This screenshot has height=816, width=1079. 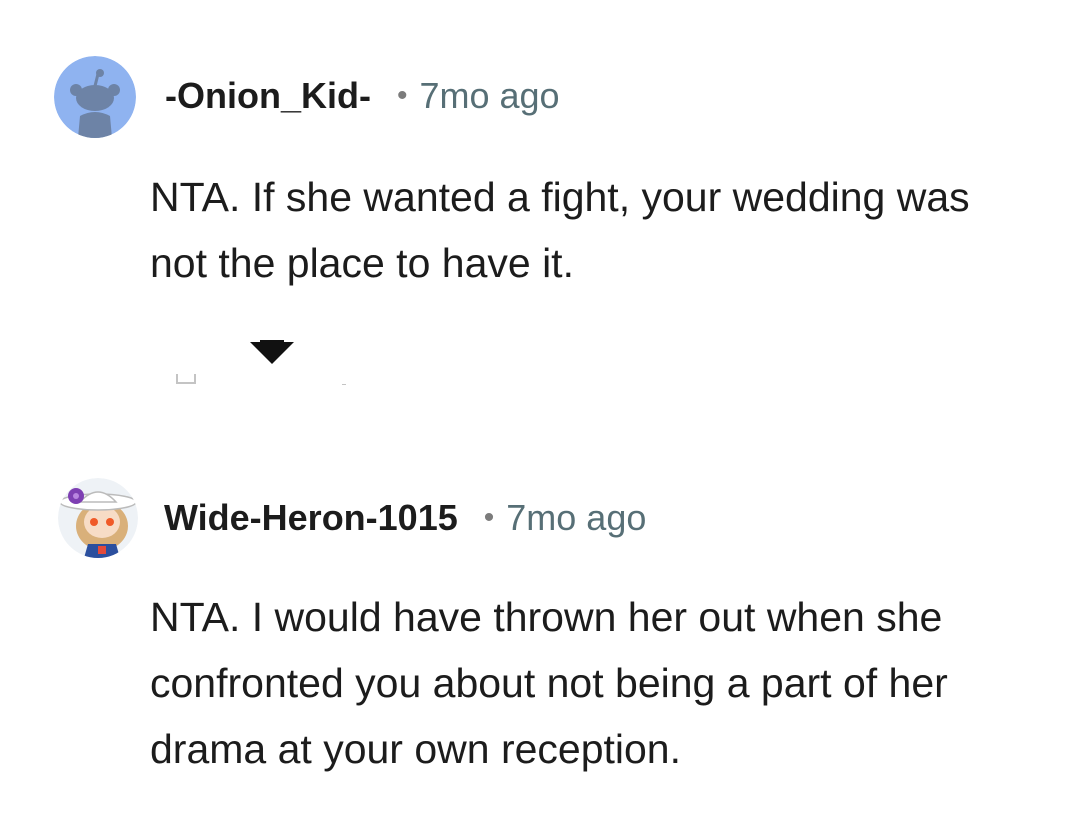 I want to click on reply-icon, so click(x=186, y=379).